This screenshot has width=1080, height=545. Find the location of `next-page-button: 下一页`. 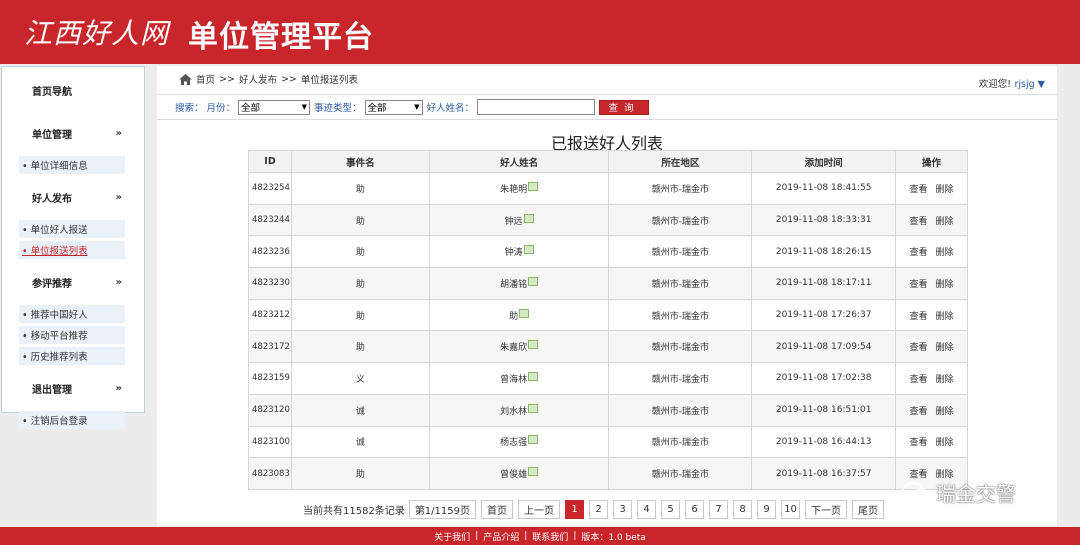

next-page-button: 下一页 is located at coordinates (826, 509).